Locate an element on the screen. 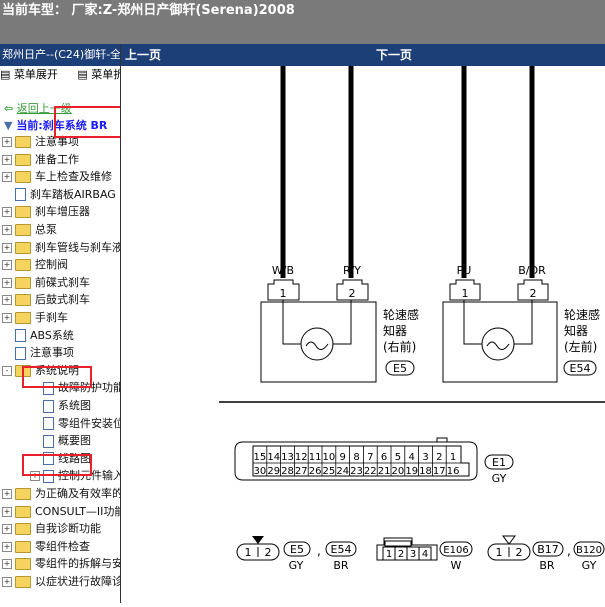 This screenshot has height=607, width=605. tree-item: + 刹车增压器 is located at coordinates (46, 211).